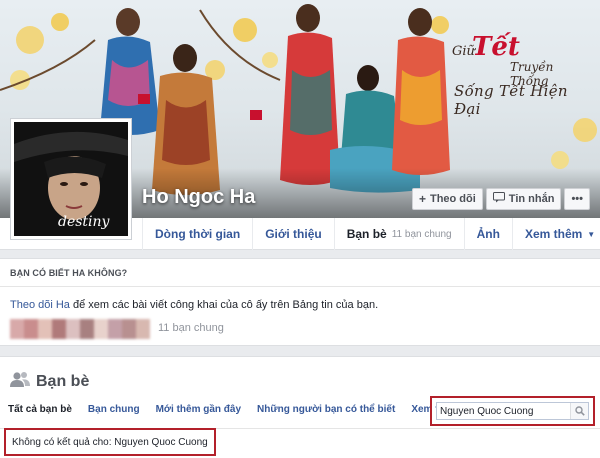 Image resolution: width=600 pixels, height=458 pixels. I want to click on promo-text-tet: Tết, so click(496, 47).